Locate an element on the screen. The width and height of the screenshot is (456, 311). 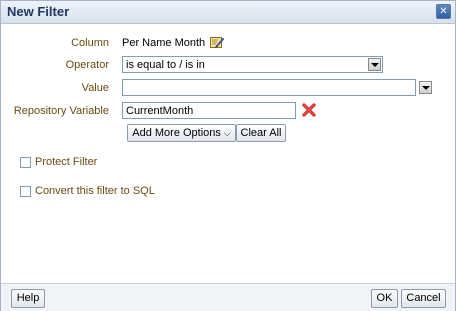
ok-button: OK is located at coordinates (384, 298).